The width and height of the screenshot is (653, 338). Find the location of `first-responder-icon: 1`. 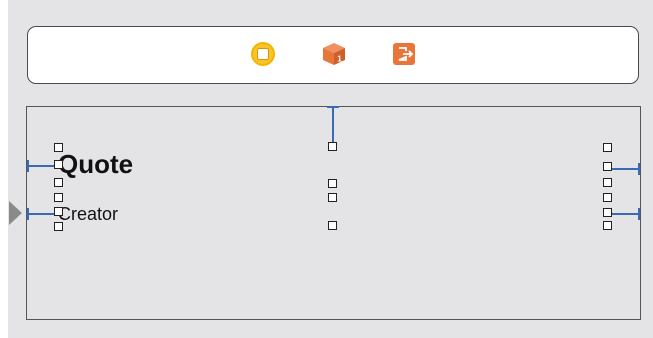

first-responder-icon: 1 is located at coordinates (334, 54).